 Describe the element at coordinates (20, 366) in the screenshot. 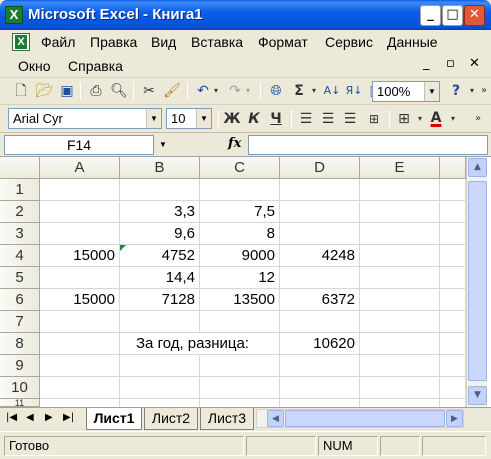

I see `row-header: 9` at that location.